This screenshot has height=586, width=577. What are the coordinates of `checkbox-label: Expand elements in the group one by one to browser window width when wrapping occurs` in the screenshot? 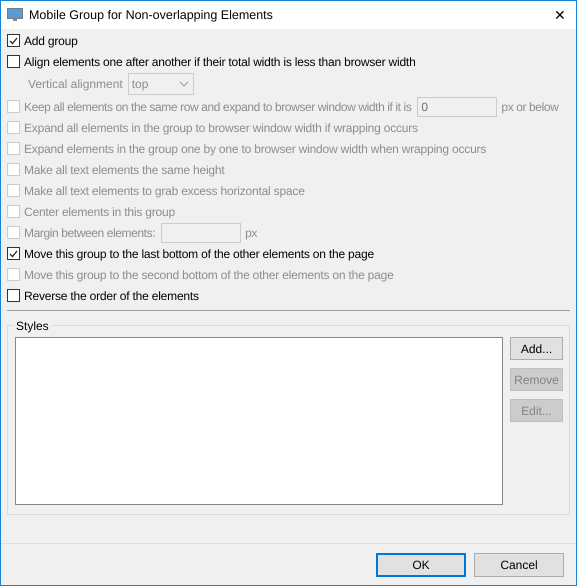 It's located at (255, 149).